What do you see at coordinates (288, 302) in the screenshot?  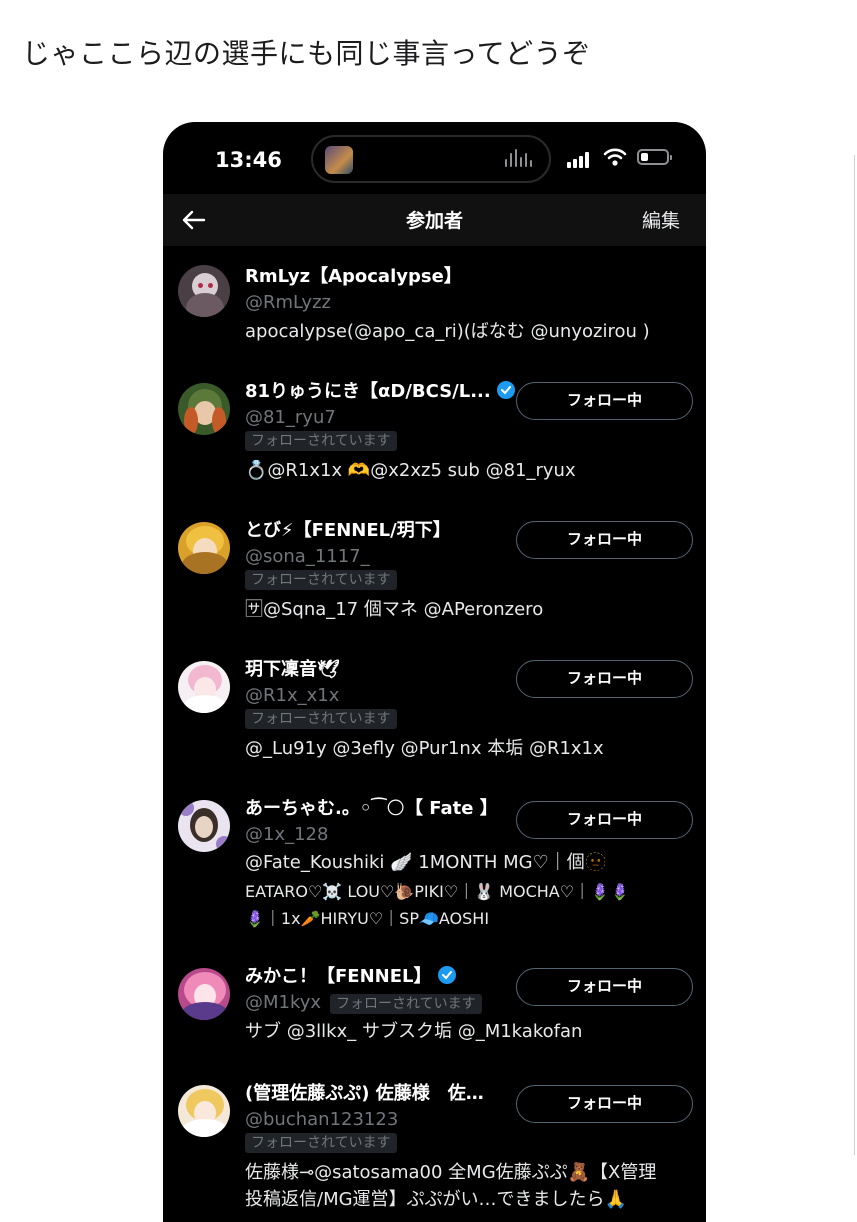 I see `handle: @RmLyzz` at bounding box center [288, 302].